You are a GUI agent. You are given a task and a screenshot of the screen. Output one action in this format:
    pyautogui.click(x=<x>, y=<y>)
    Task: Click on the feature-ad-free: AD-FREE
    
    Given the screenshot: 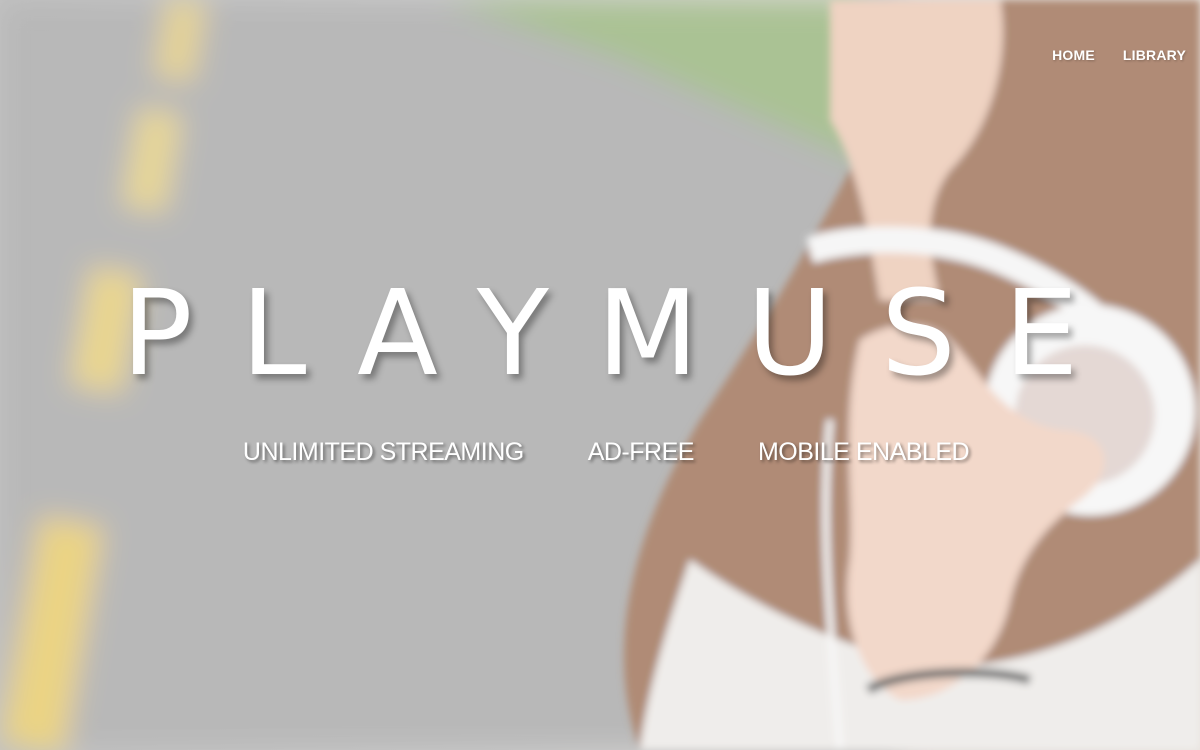 What is the action you would take?
    pyautogui.click(x=641, y=452)
    